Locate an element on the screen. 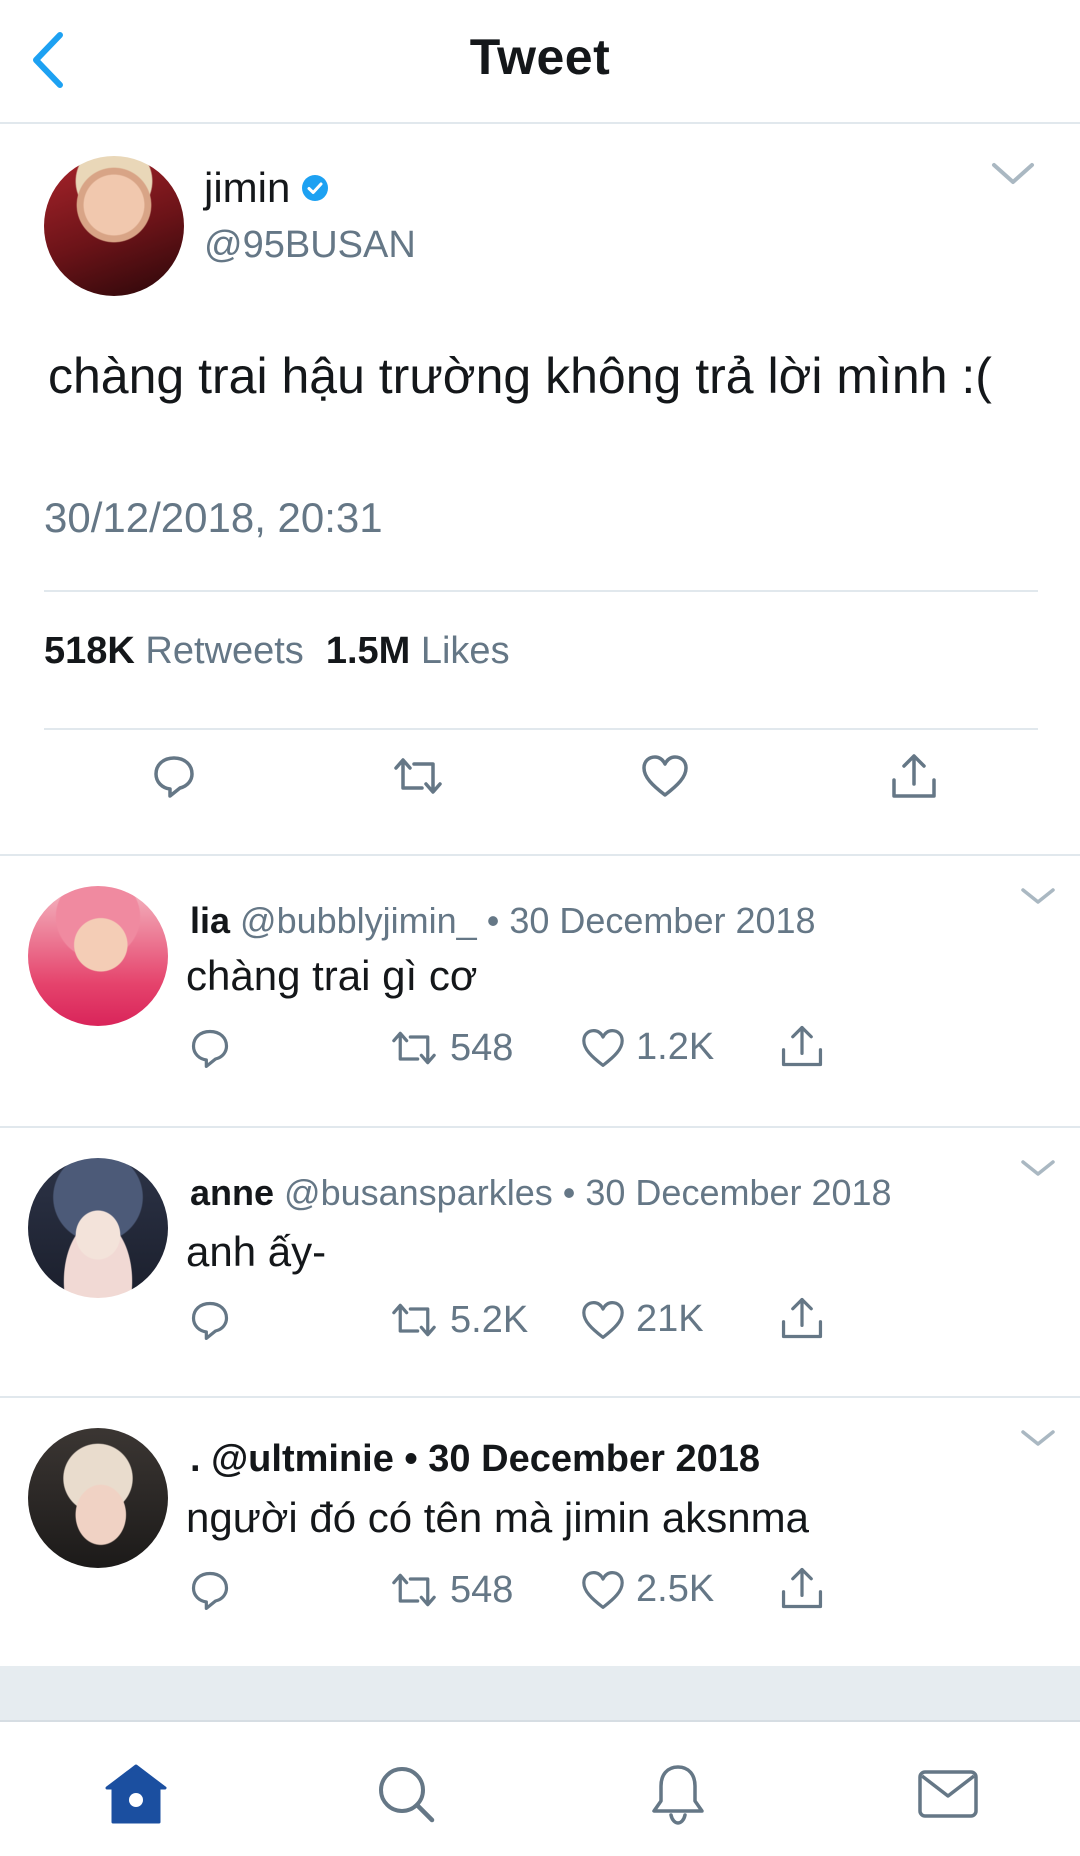 The image size is (1080, 1856). like-button: 2.5K is located at coordinates (647, 1589).